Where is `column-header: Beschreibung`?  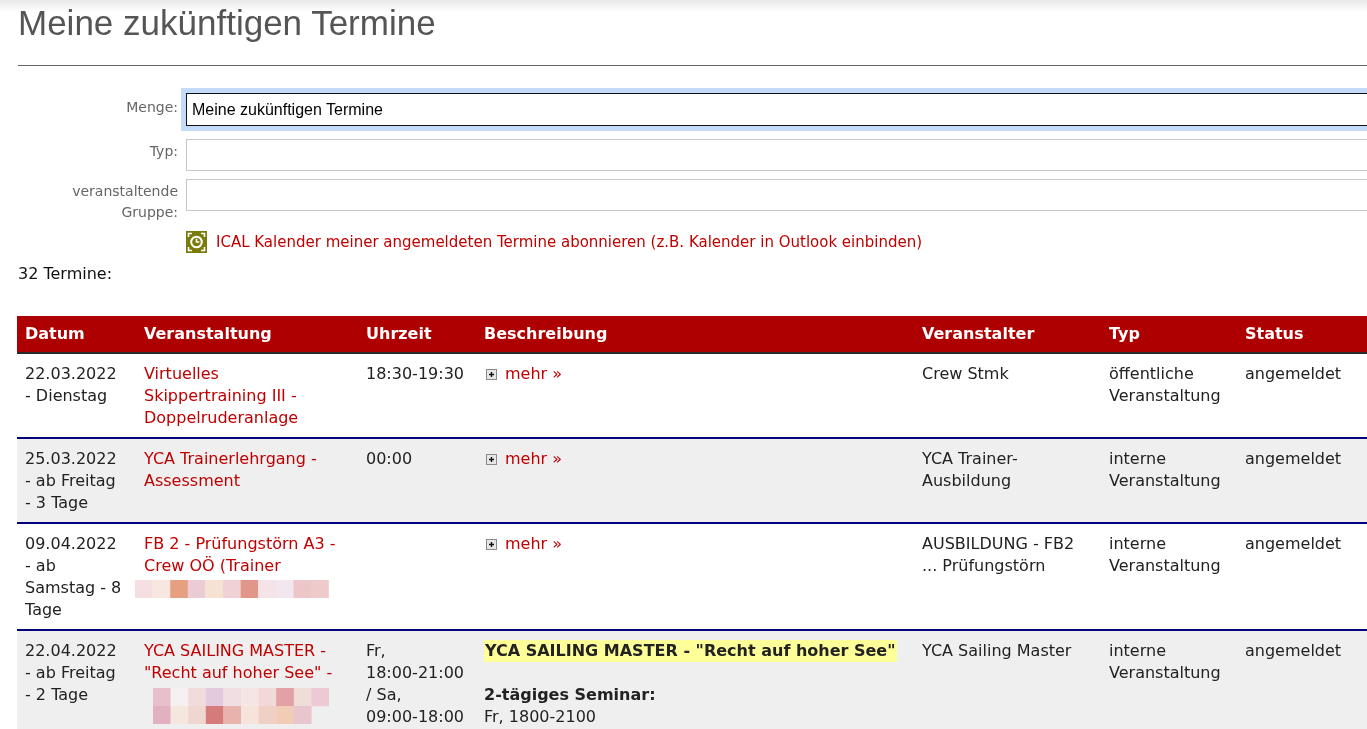
column-header: Beschreibung is located at coordinates (546, 334).